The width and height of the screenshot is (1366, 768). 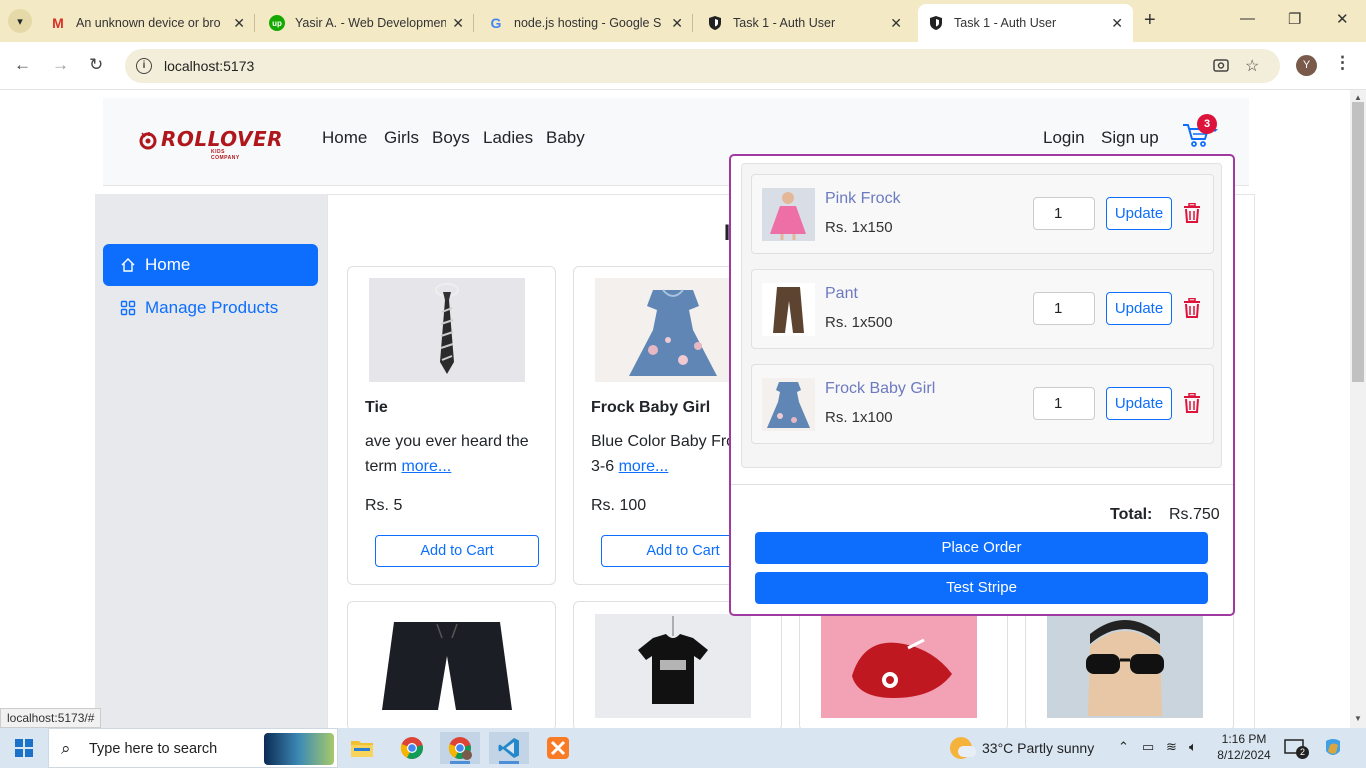 What do you see at coordinates (362, 748) in the screenshot?
I see `file-explorer-icon` at bounding box center [362, 748].